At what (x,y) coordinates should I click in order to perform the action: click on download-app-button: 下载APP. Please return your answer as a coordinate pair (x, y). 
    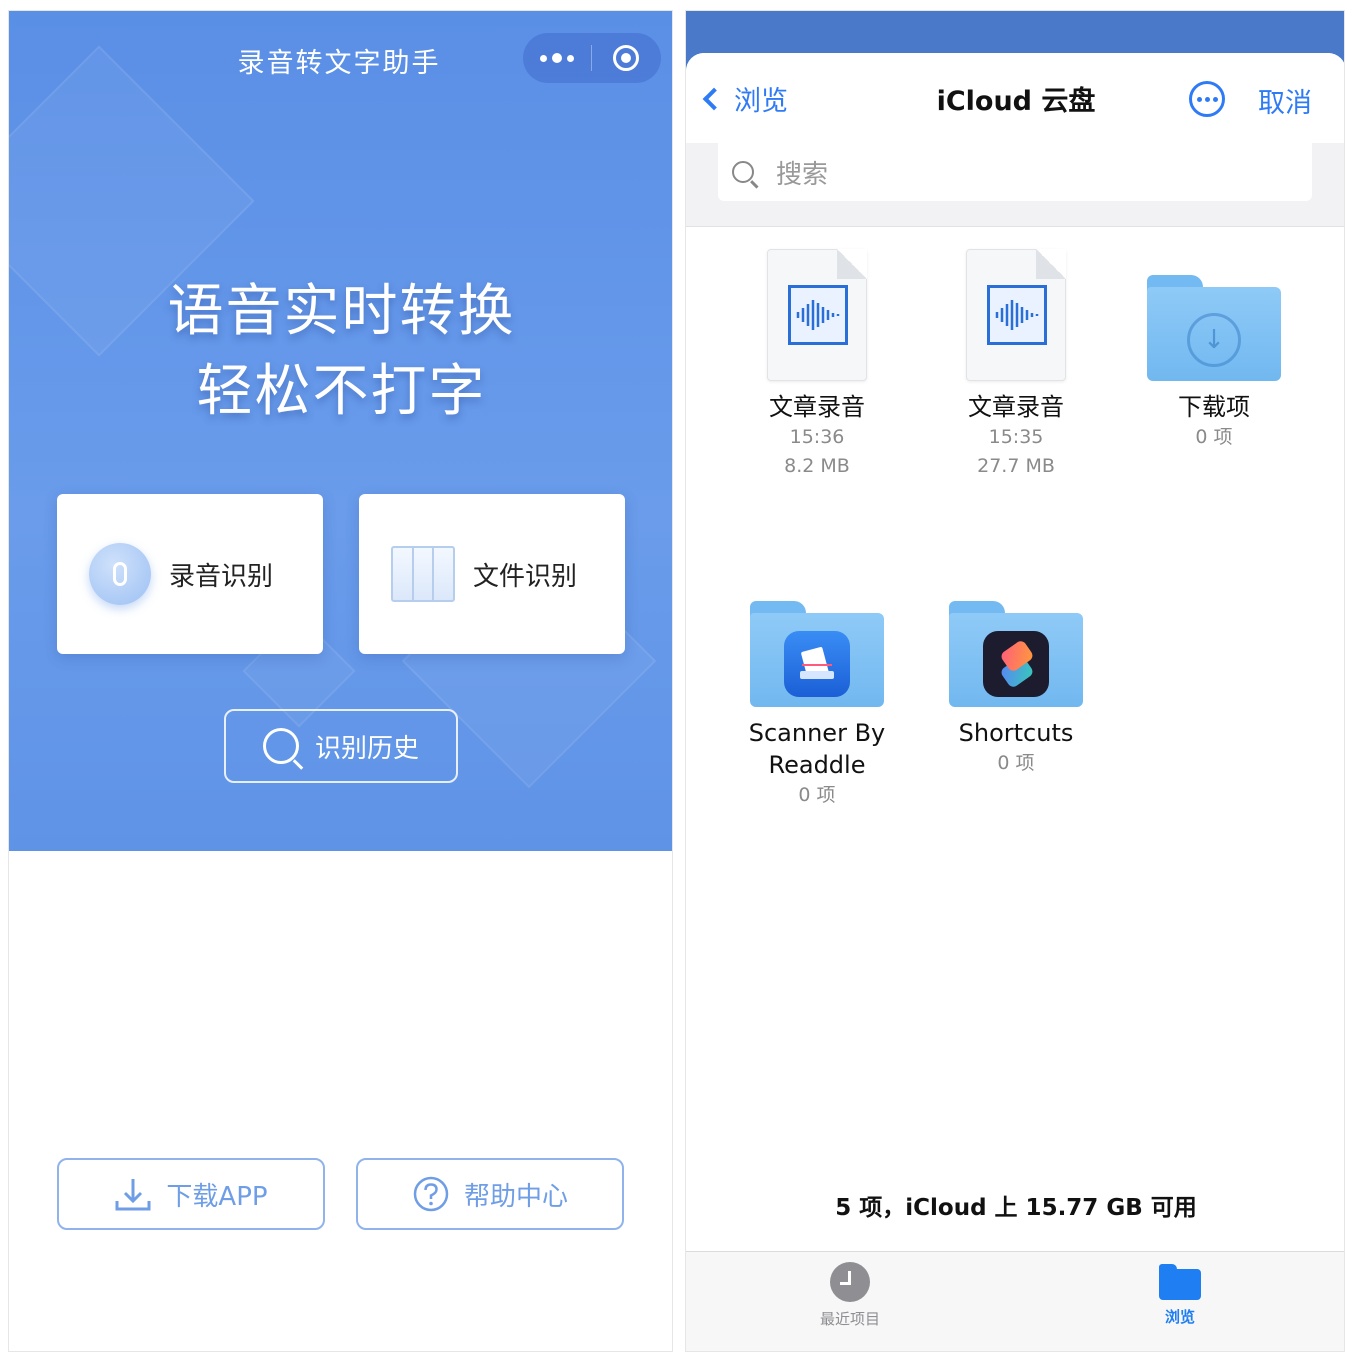
    Looking at the image, I should click on (191, 1194).